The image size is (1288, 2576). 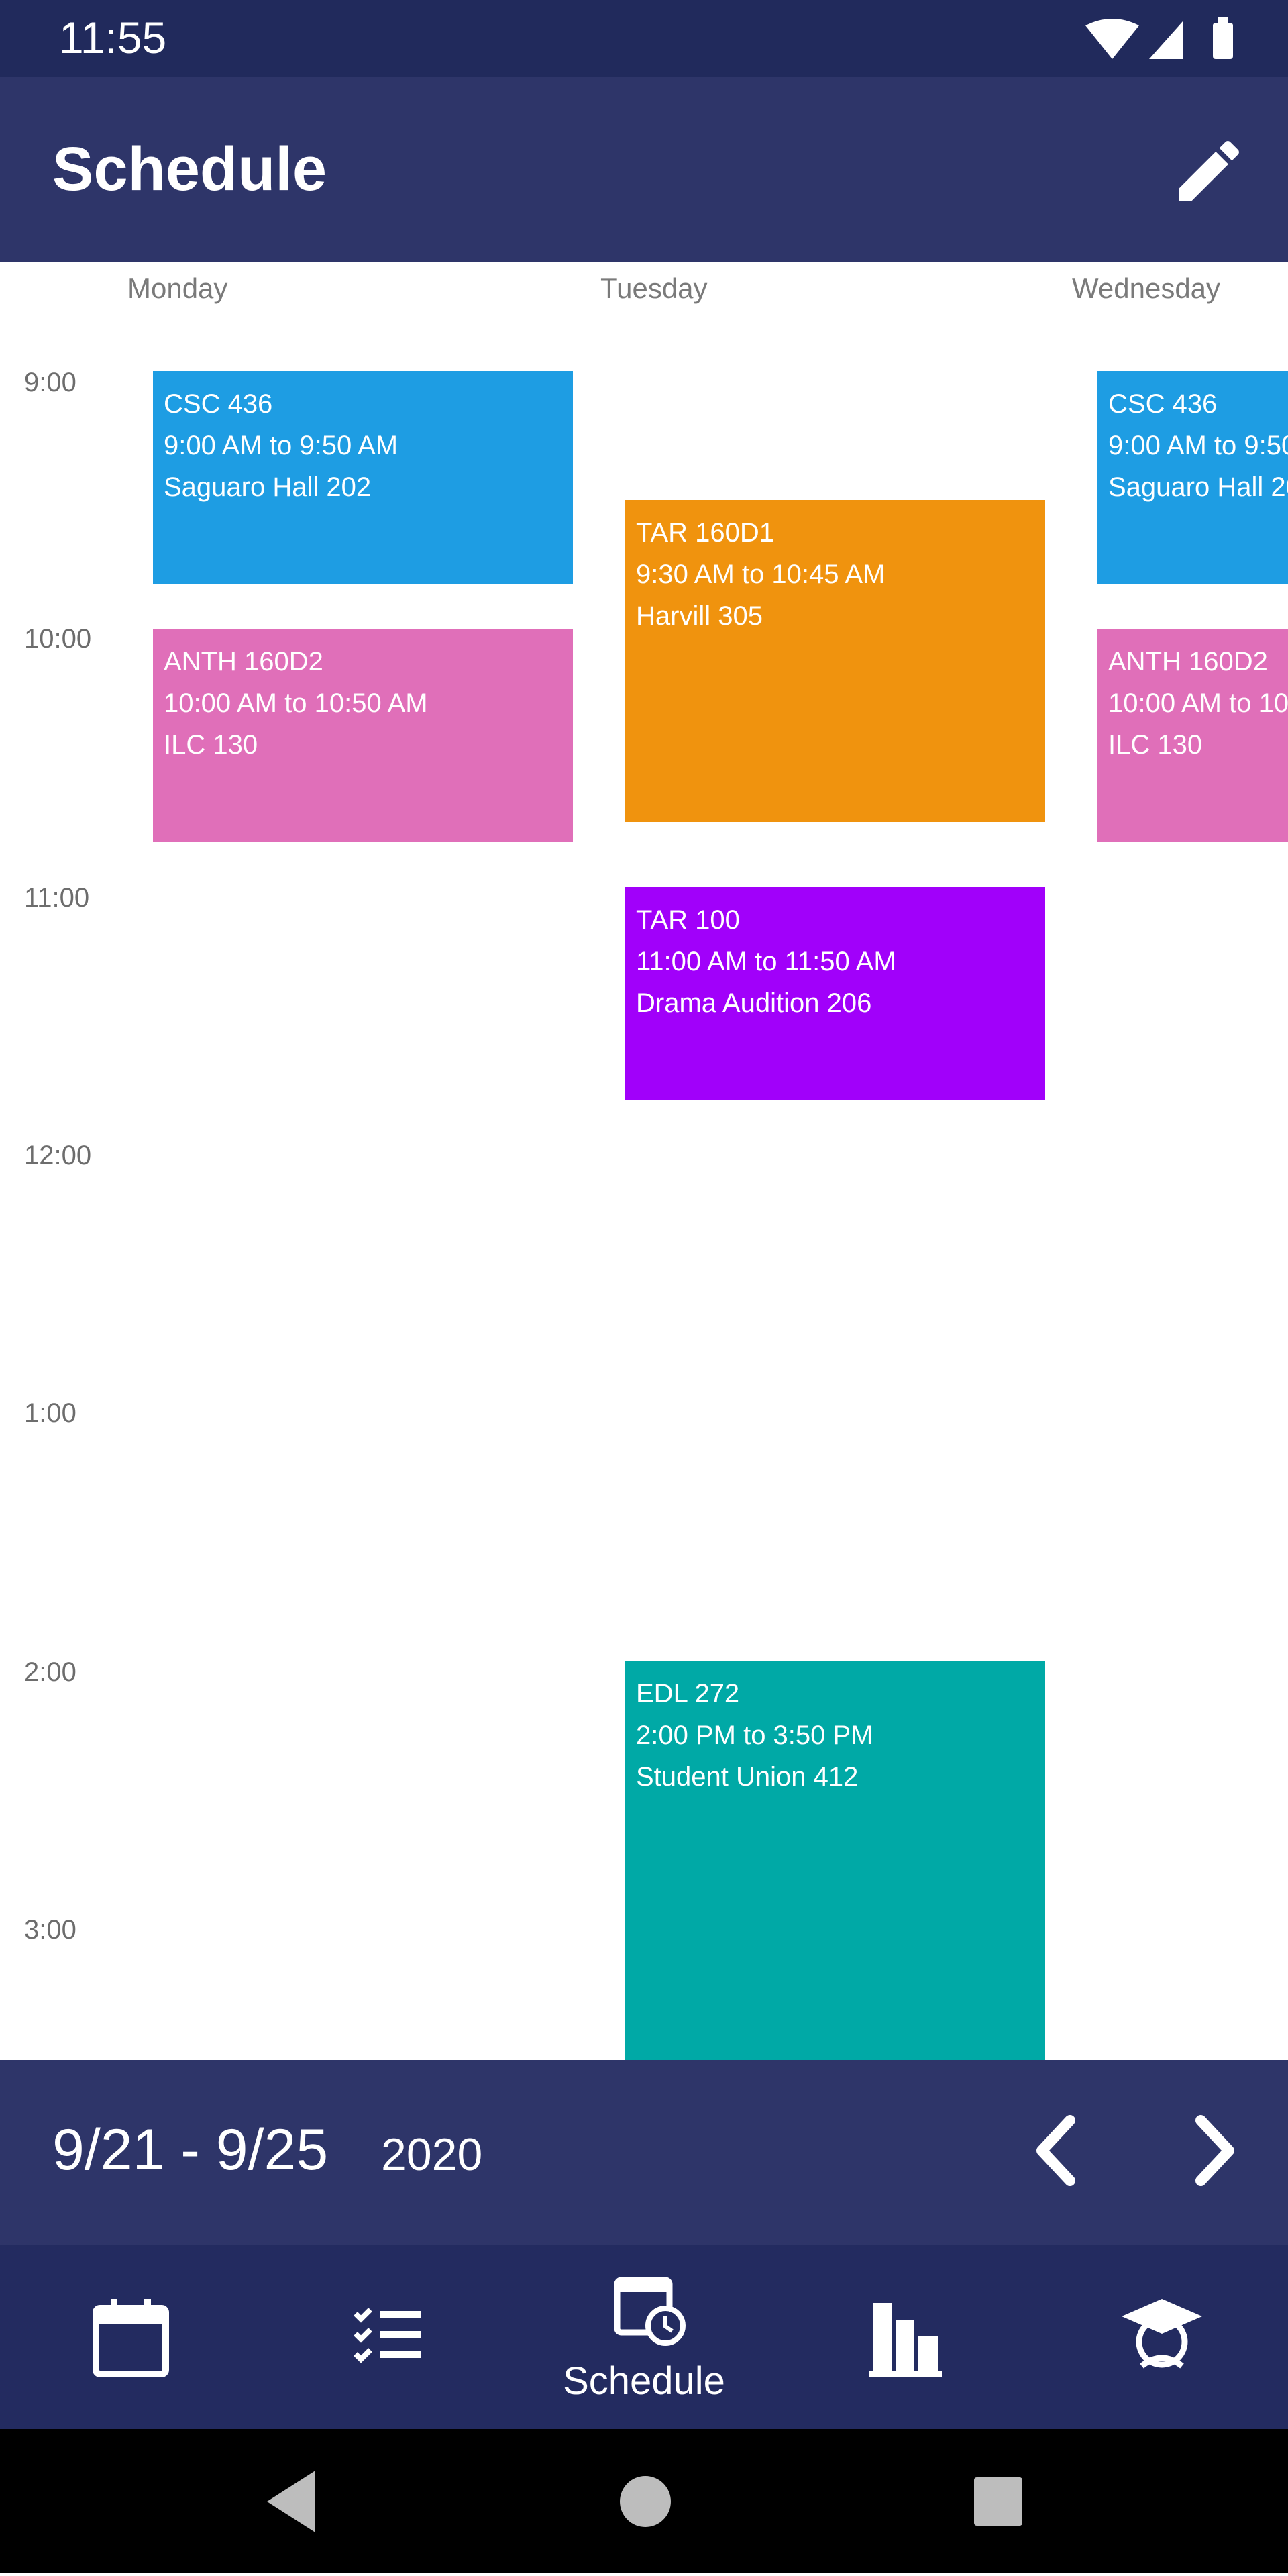 What do you see at coordinates (705, 533) in the screenshot?
I see `event-course: TAR 160D1` at bounding box center [705, 533].